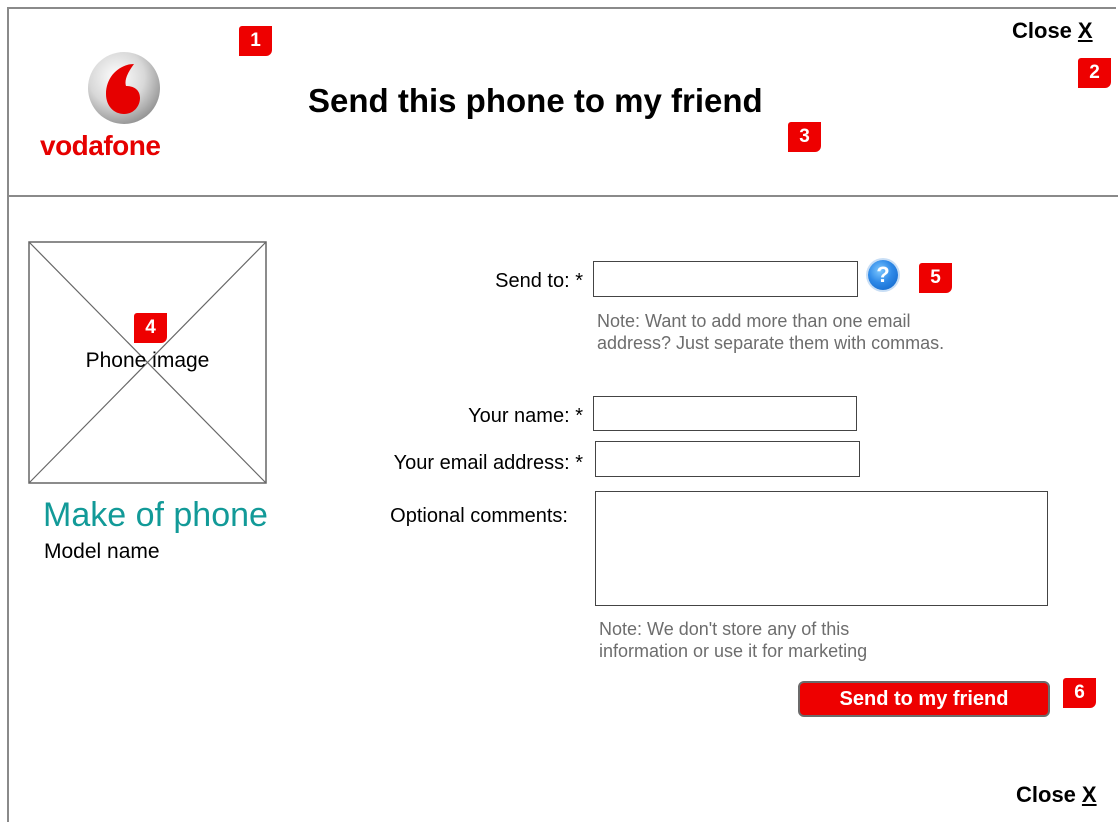 Image resolution: width=1118 pixels, height=824 pixels. I want to click on comments-label: Optional comments:, so click(479, 516).